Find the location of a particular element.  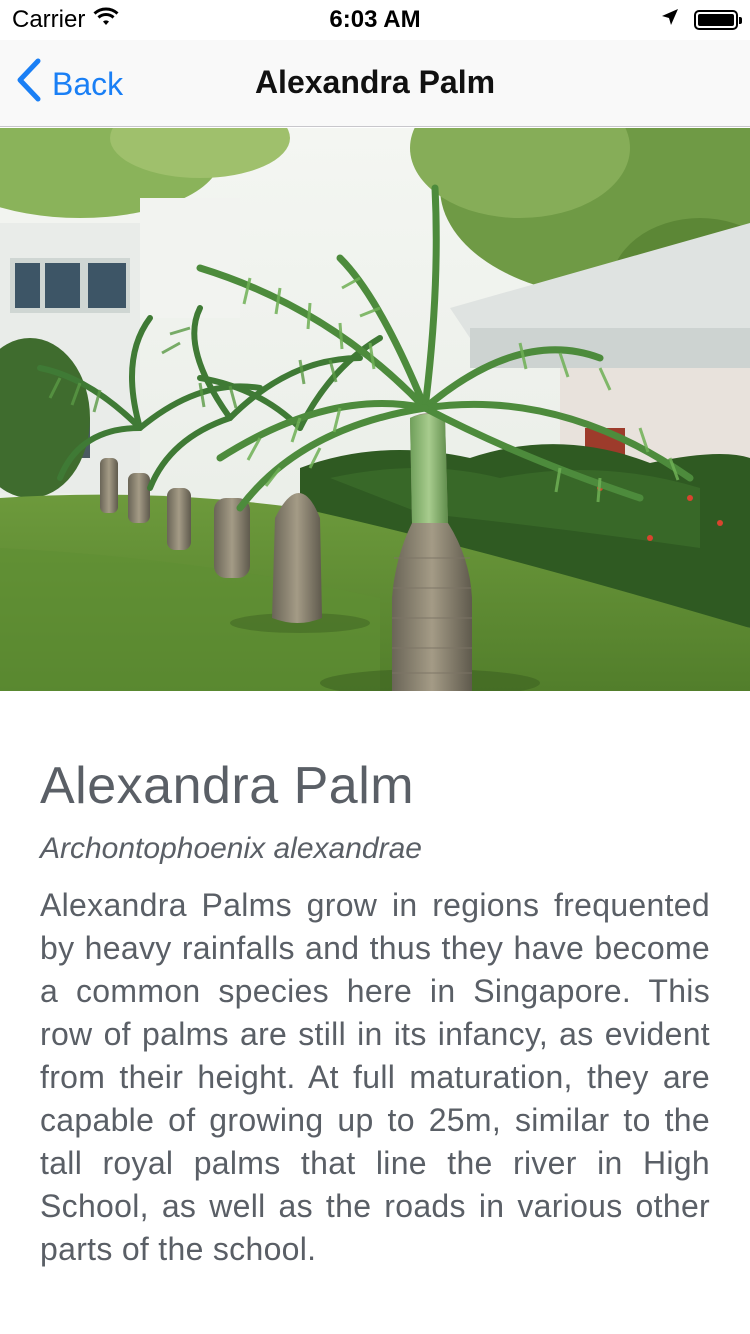

battery-fill is located at coordinates (716, 20).